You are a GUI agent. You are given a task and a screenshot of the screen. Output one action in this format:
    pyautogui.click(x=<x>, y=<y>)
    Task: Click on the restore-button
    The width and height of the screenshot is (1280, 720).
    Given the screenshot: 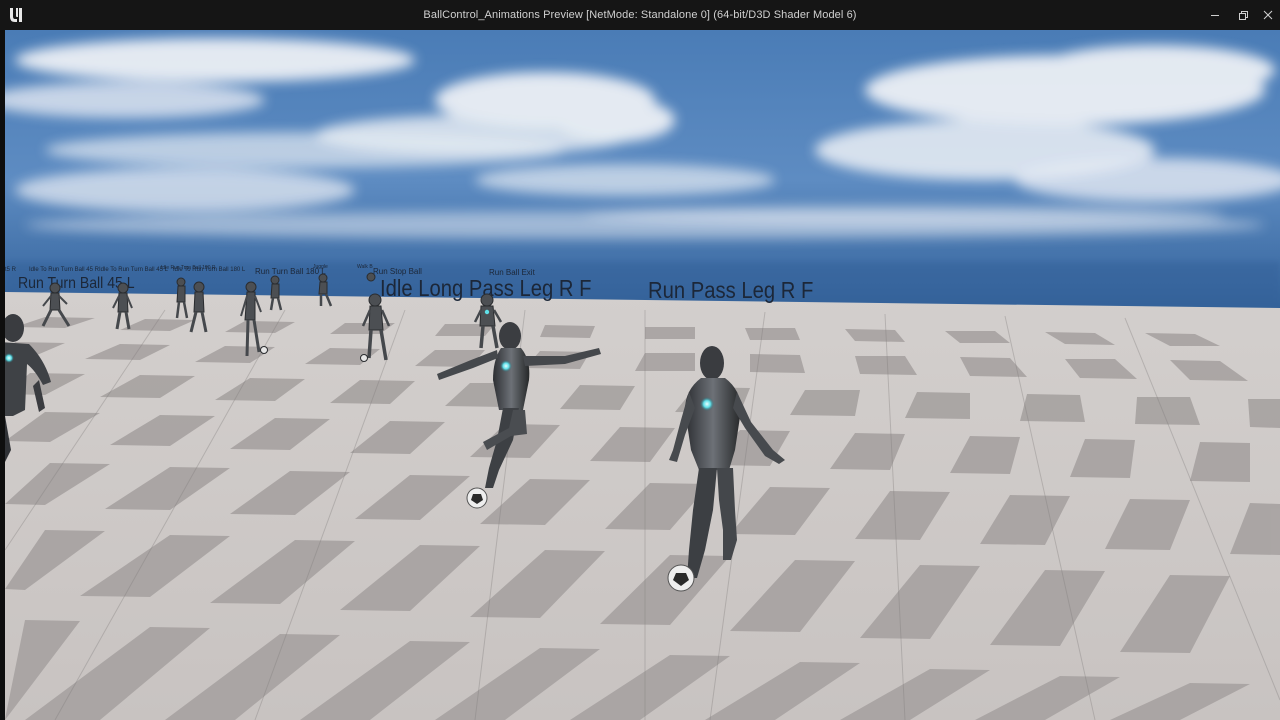 What is the action you would take?
    pyautogui.click(x=1243, y=15)
    